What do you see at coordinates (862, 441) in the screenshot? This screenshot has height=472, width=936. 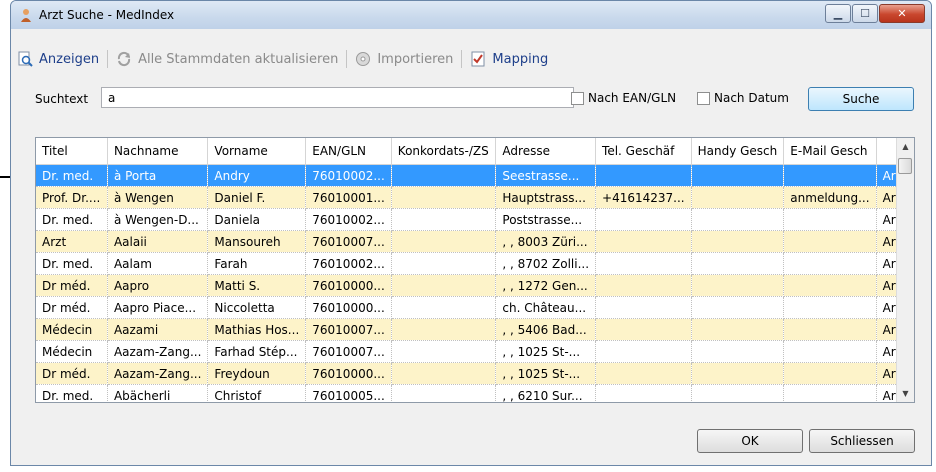 I see `schliessen-button: Schliessen` at bounding box center [862, 441].